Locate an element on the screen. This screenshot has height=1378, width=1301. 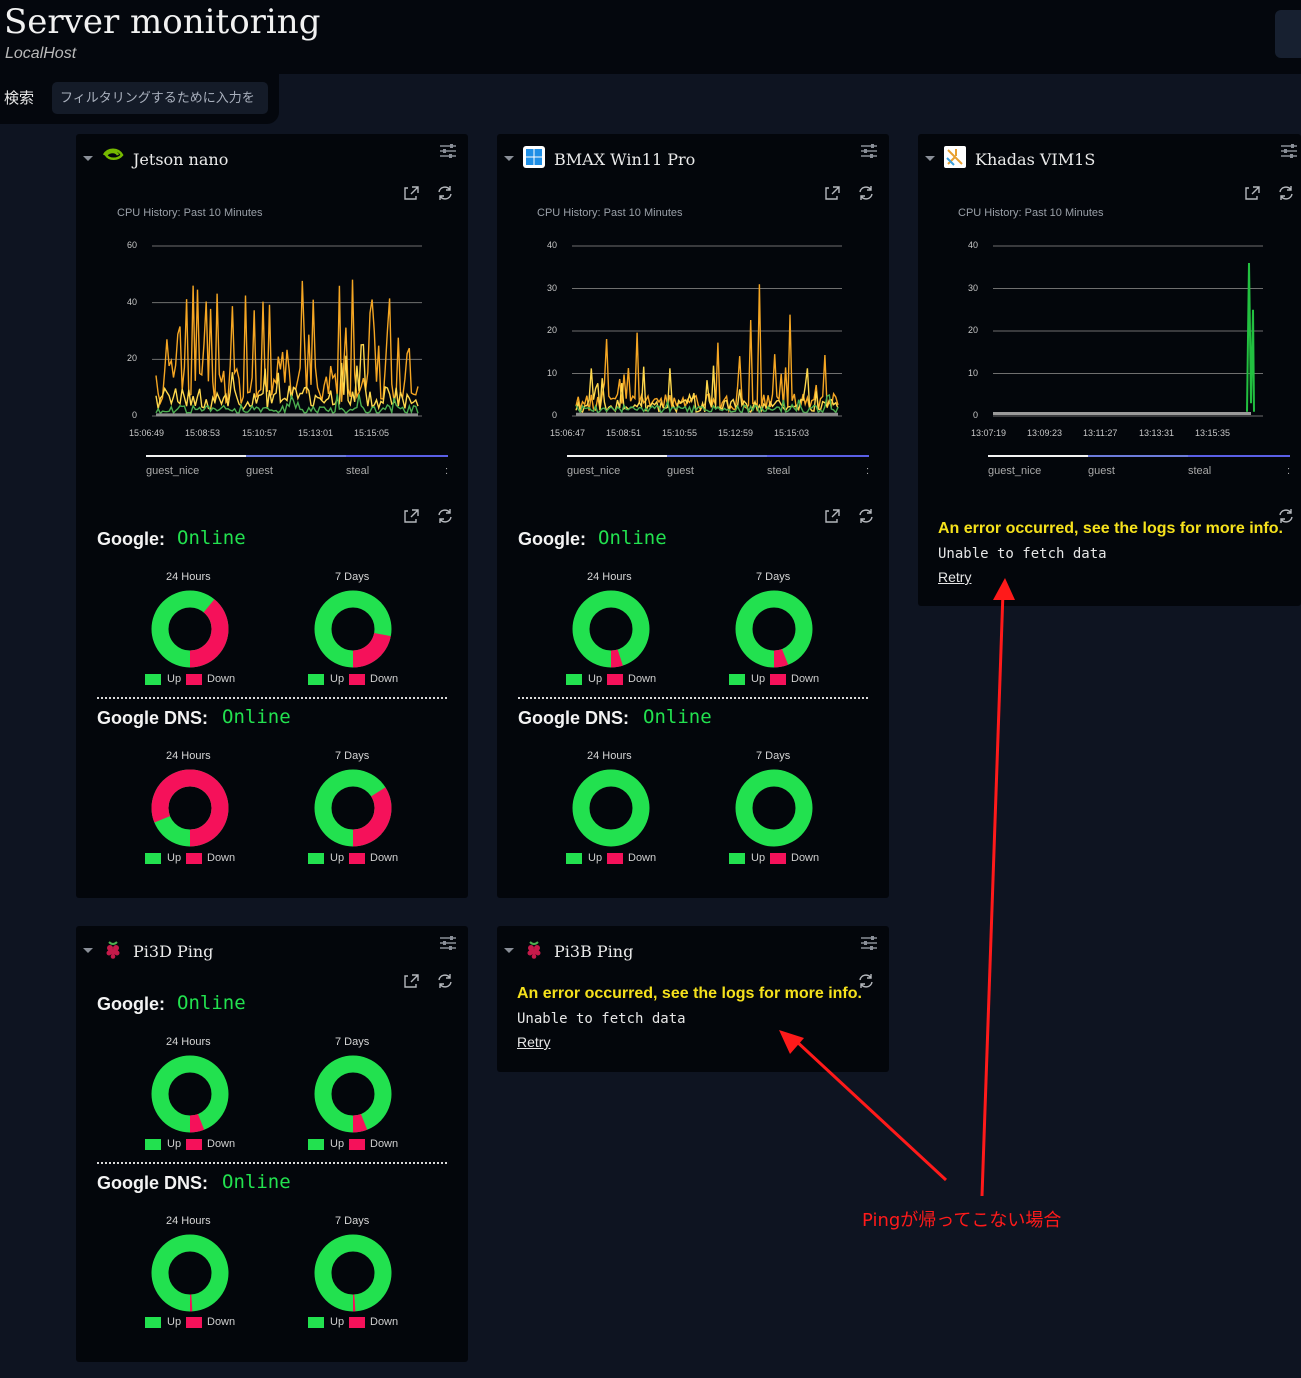
x-tick: 15:06:47 is located at coordinates (568, 433).